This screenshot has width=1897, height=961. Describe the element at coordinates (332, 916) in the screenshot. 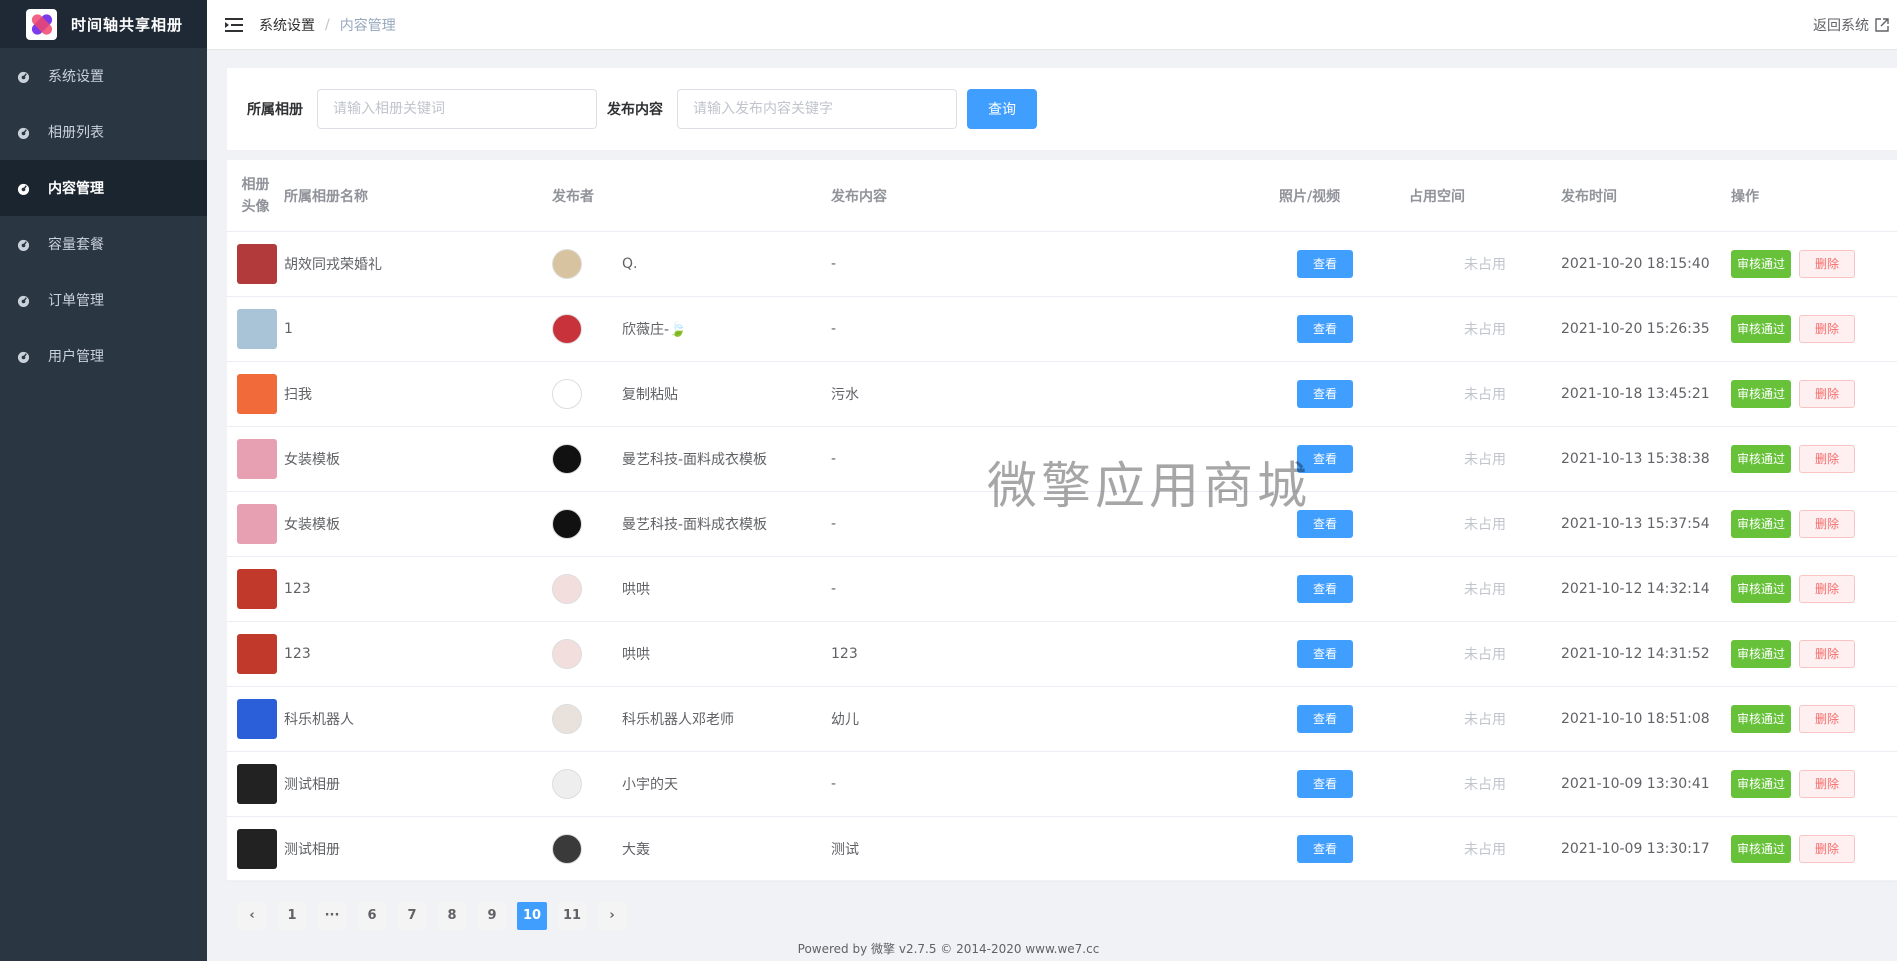

I see `pagination-ellipsis: ···` at that location.